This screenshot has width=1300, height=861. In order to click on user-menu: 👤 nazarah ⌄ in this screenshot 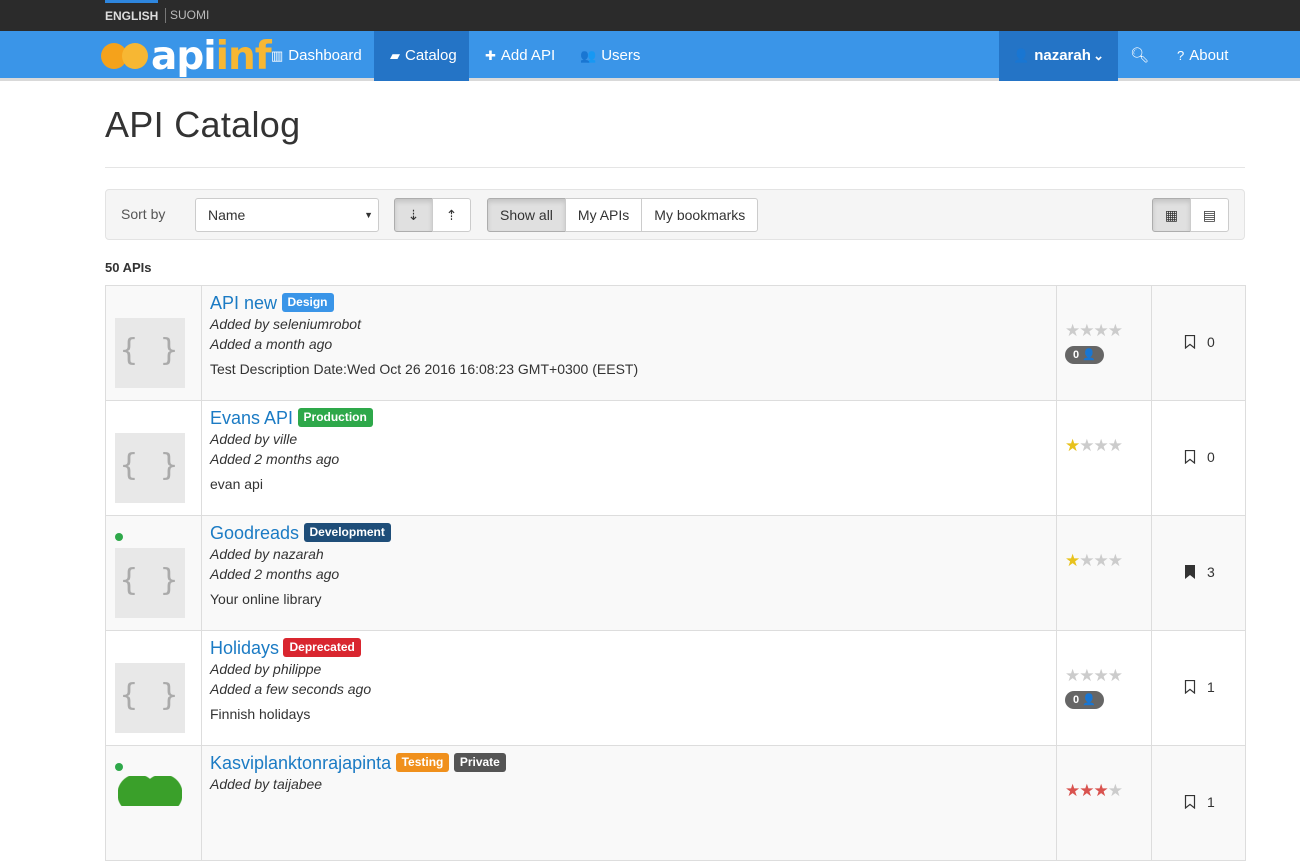, I will do `click(1058, 56)`.